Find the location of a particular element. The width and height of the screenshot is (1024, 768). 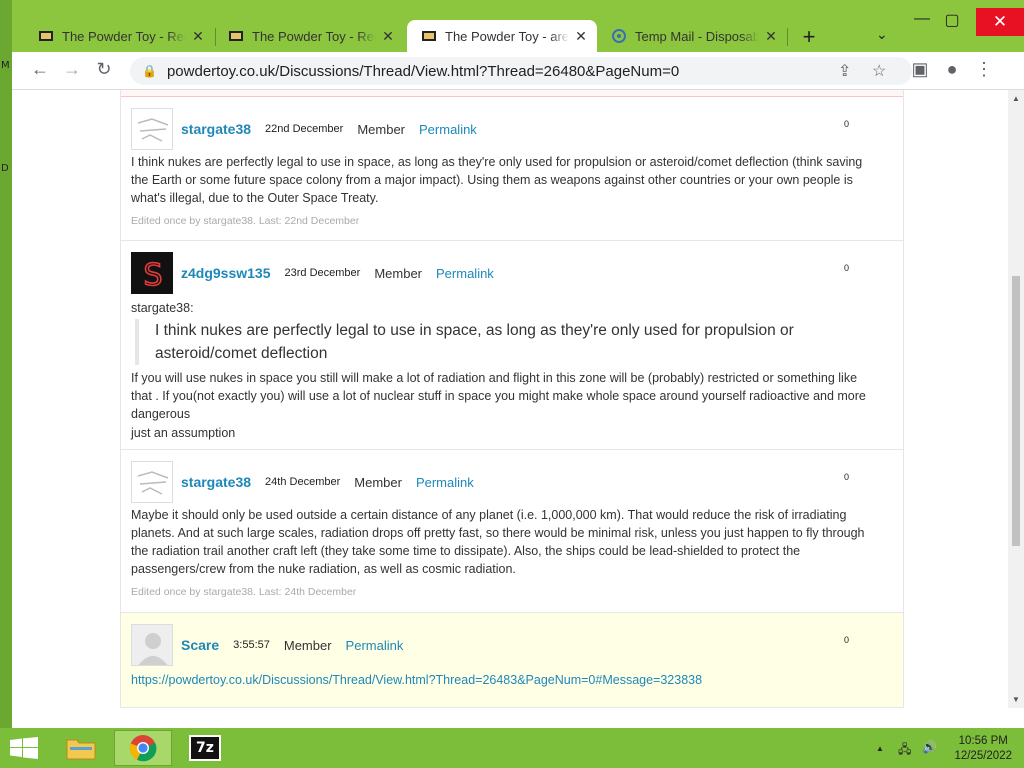

reload-button: ↻ is located at coordinates (104, 69).